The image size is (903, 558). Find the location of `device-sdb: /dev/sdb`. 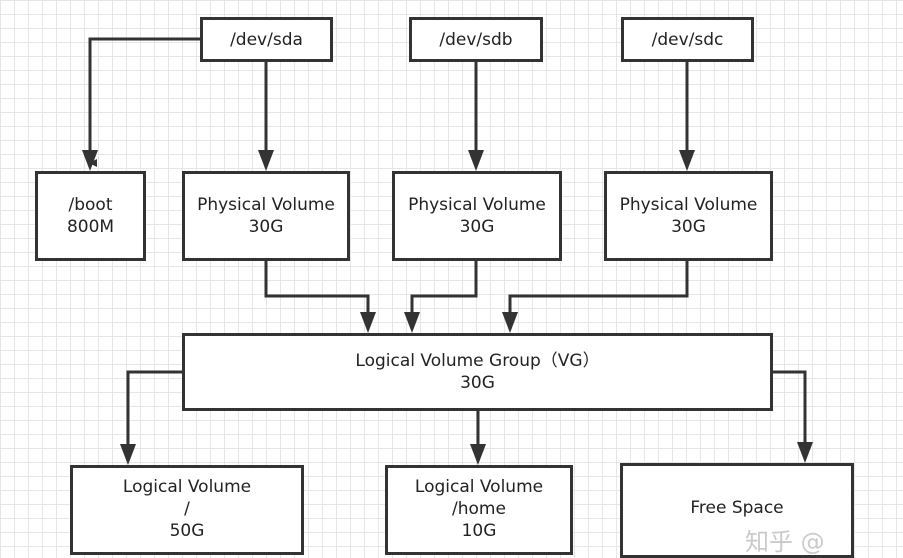

device-sdb: /dev/sdb is located at coordinates (476, 39).